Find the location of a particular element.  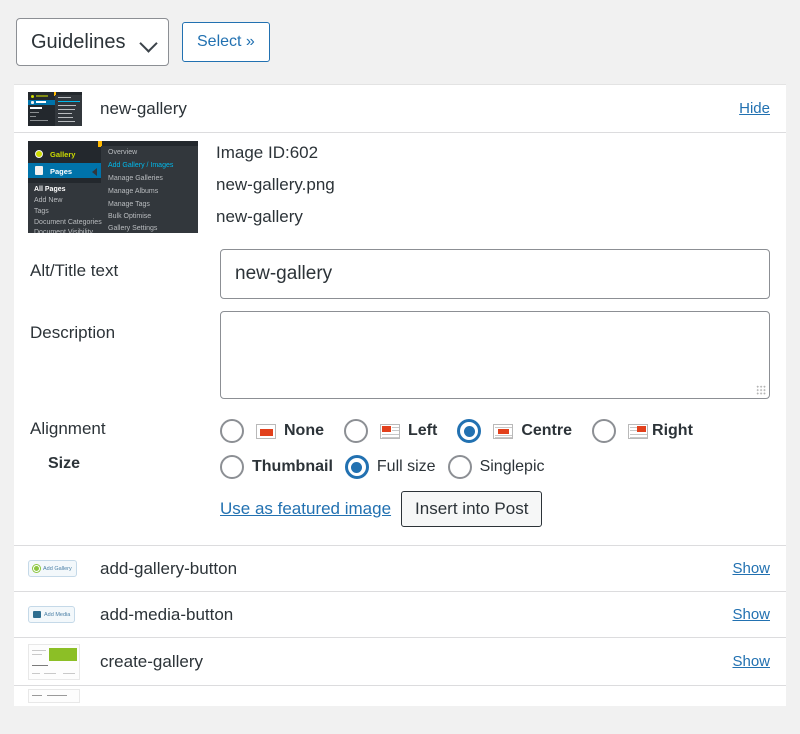

alt-title-field-row: Alt/Title text is located at coordinates (400, 274).